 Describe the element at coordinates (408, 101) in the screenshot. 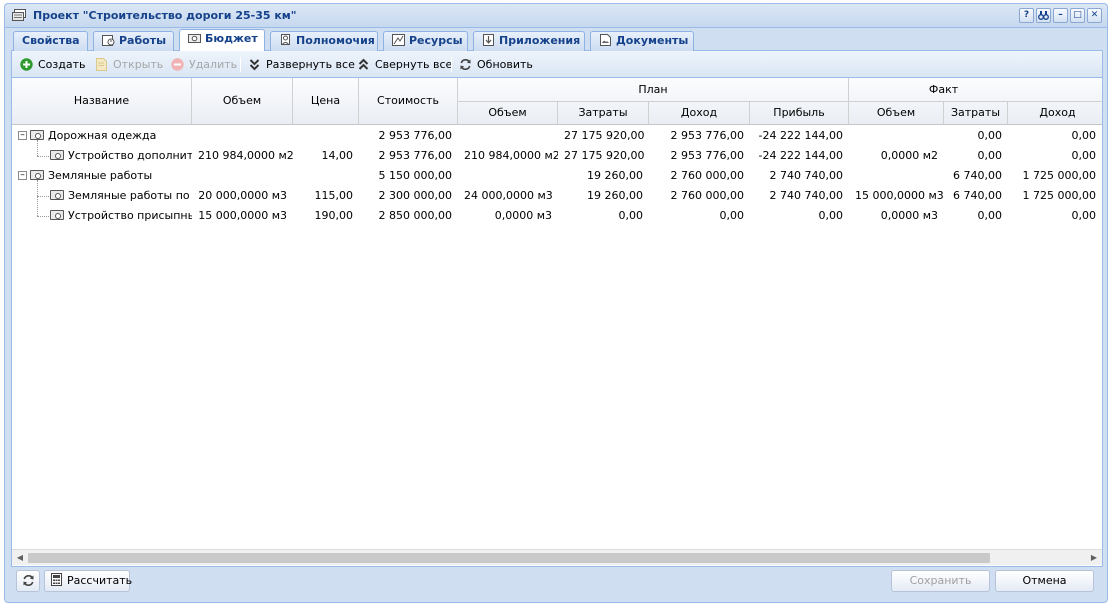

I see `header-cost: Стоимость` at that location.